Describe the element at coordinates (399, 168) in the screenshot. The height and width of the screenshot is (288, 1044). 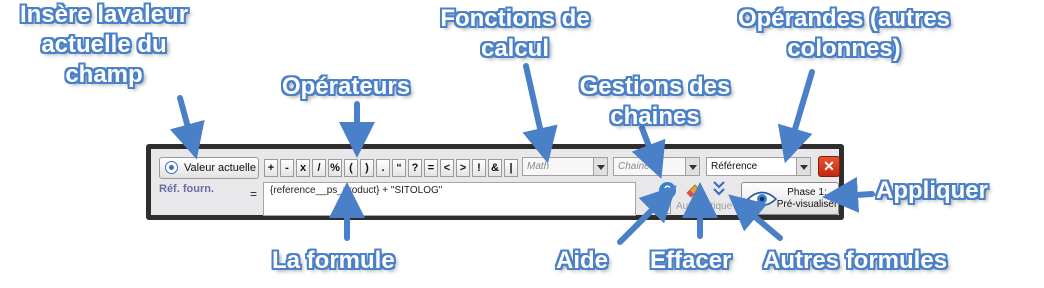
I see `operator-button-quote: “` at that location.